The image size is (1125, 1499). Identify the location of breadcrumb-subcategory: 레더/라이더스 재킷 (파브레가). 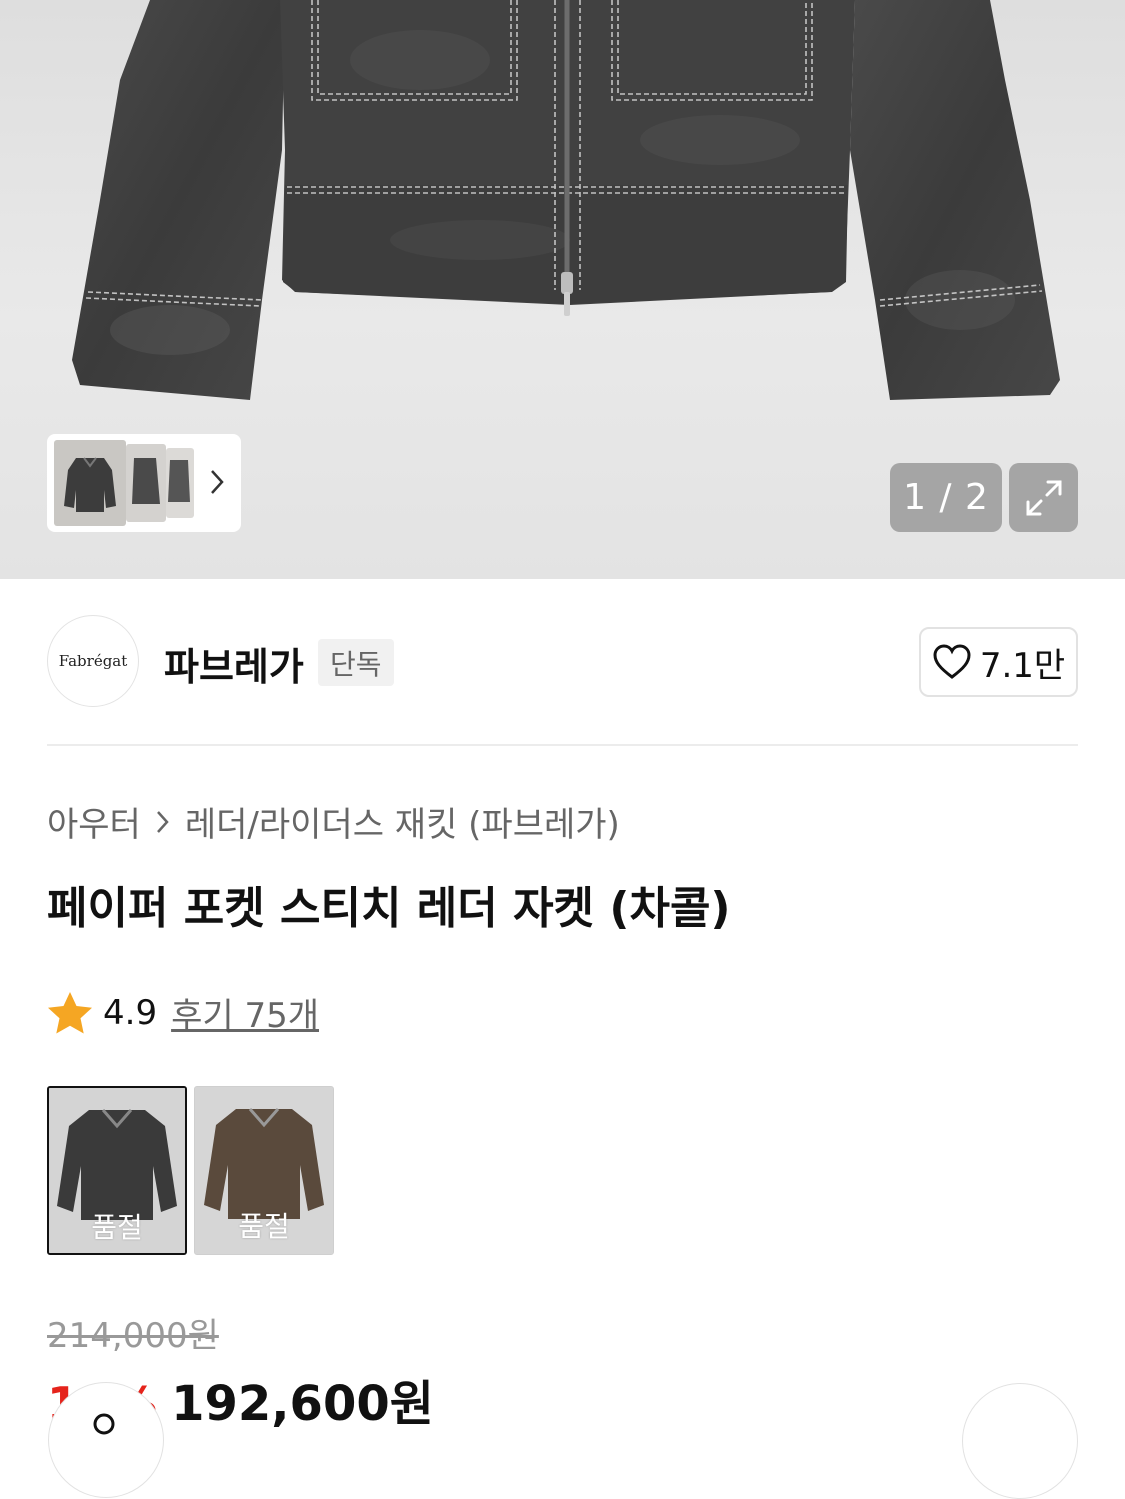
(402, 821).